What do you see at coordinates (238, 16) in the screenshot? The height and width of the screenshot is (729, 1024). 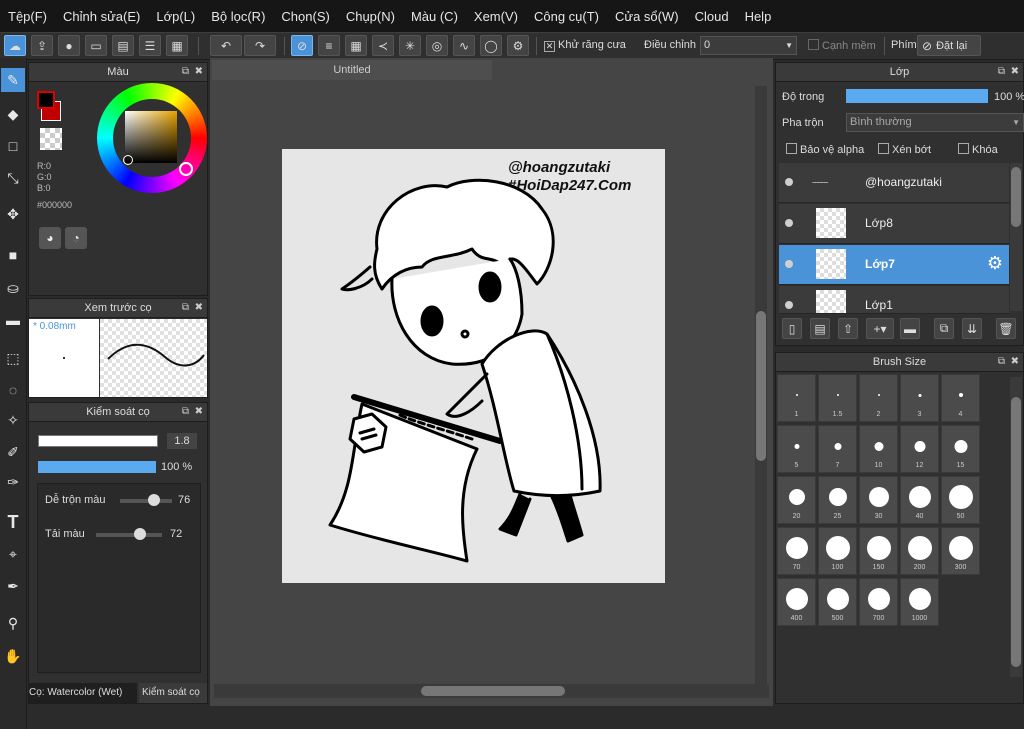 I see `menu-filter: Bộ lọc(R)` at bounding box center [238, 16].